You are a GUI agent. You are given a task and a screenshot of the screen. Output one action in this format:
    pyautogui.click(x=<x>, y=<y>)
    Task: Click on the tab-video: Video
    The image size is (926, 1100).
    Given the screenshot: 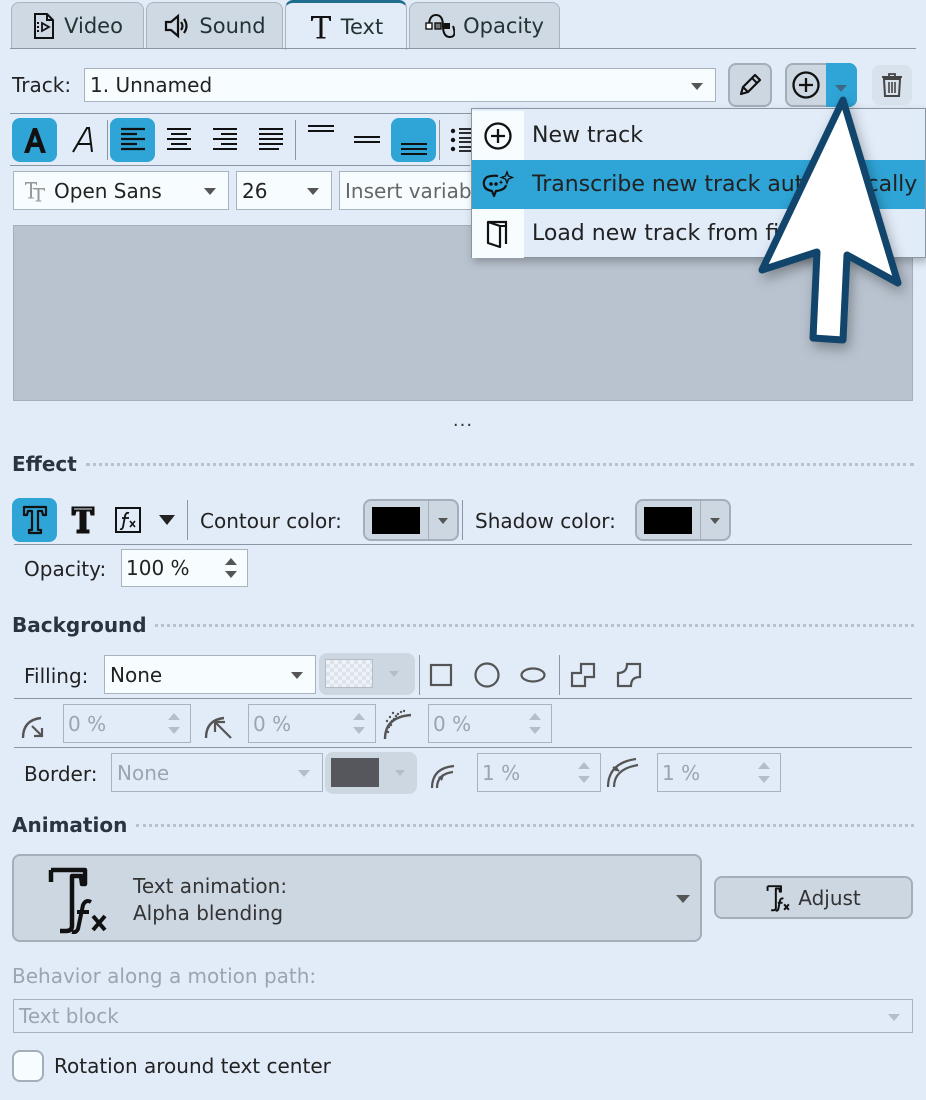 What is the action you would take?
    pyautogui.click(x=77, y=25)
    